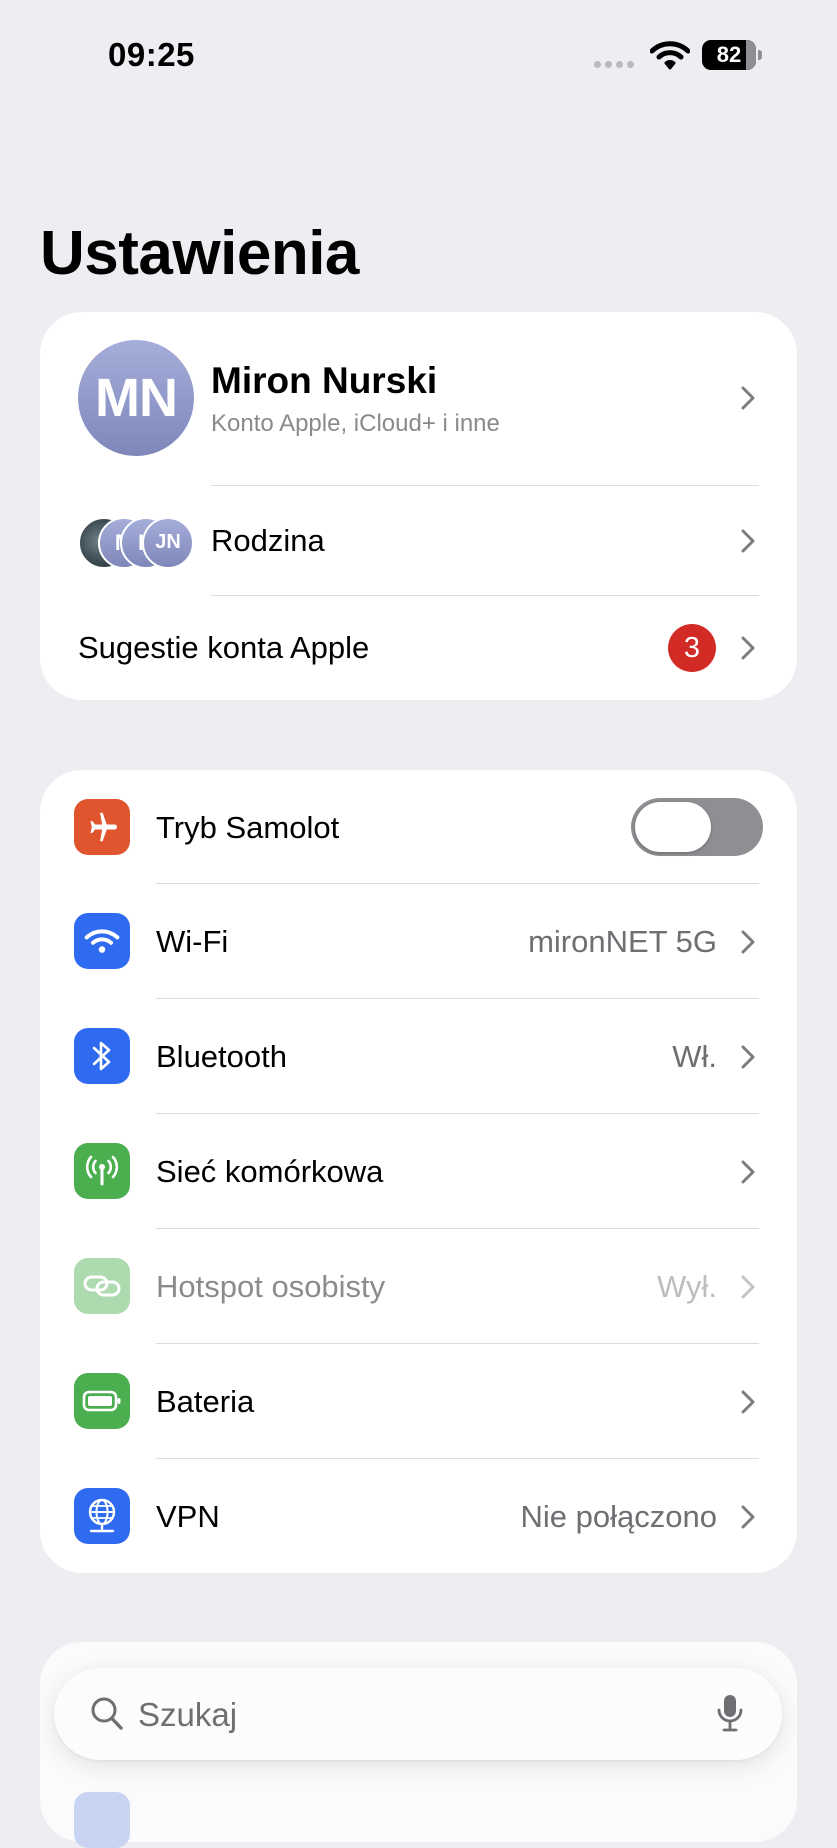 The width and height of the screenshot is (837, 1848). I want to click on wifi-network-name: mironNET 5G, so click(622, 941).